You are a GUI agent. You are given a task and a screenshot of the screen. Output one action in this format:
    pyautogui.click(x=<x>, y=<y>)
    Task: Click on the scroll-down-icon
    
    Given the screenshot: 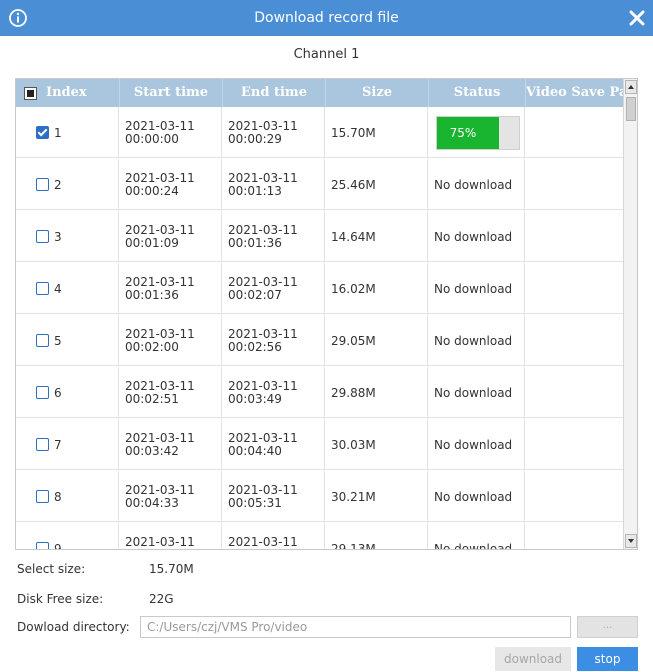 What is the action you would take?
    pyautogui.click(x=631, y=541)
    